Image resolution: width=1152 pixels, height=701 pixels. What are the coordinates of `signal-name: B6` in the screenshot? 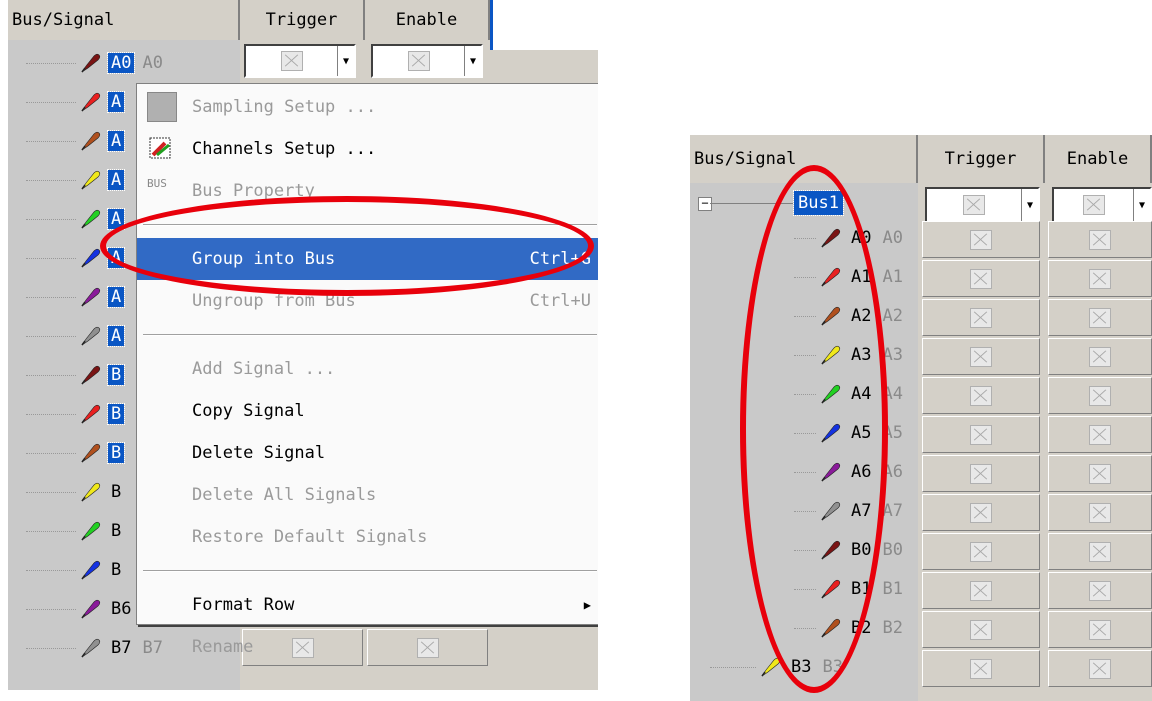 It's located at (121, 609).